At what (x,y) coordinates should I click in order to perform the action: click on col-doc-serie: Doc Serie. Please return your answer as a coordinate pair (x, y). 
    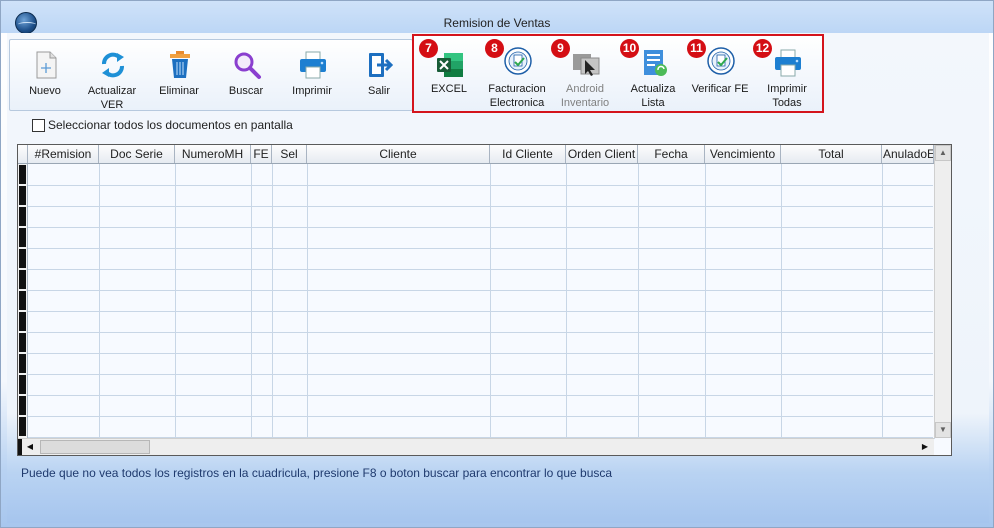
    Looking at the image, I should click on (137, 154).